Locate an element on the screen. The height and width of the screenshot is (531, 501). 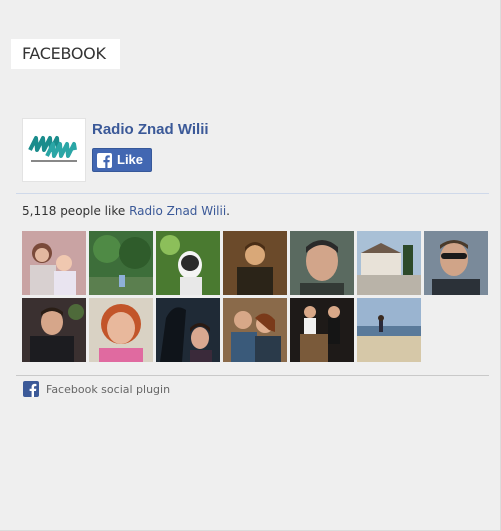
likes-count-text: 5,118 people like Radio Znad Wilii. is located at coordinates (126, 211).